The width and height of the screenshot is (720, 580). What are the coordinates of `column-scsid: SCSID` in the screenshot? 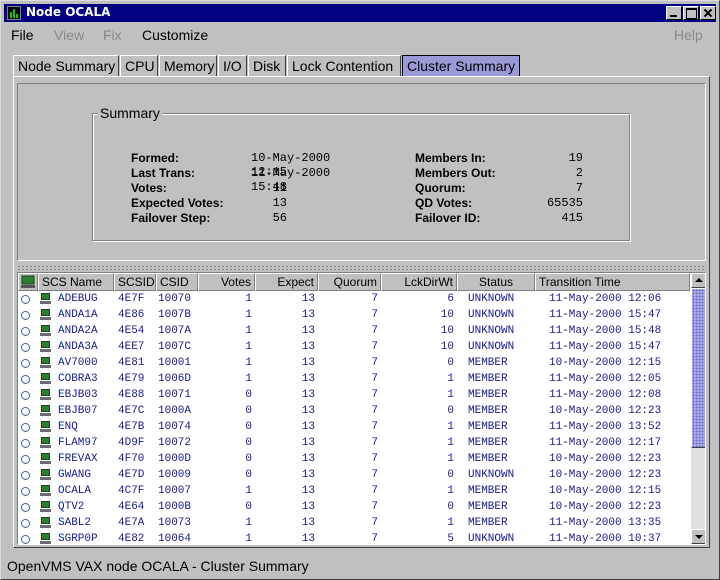 It's located at (135, 282).